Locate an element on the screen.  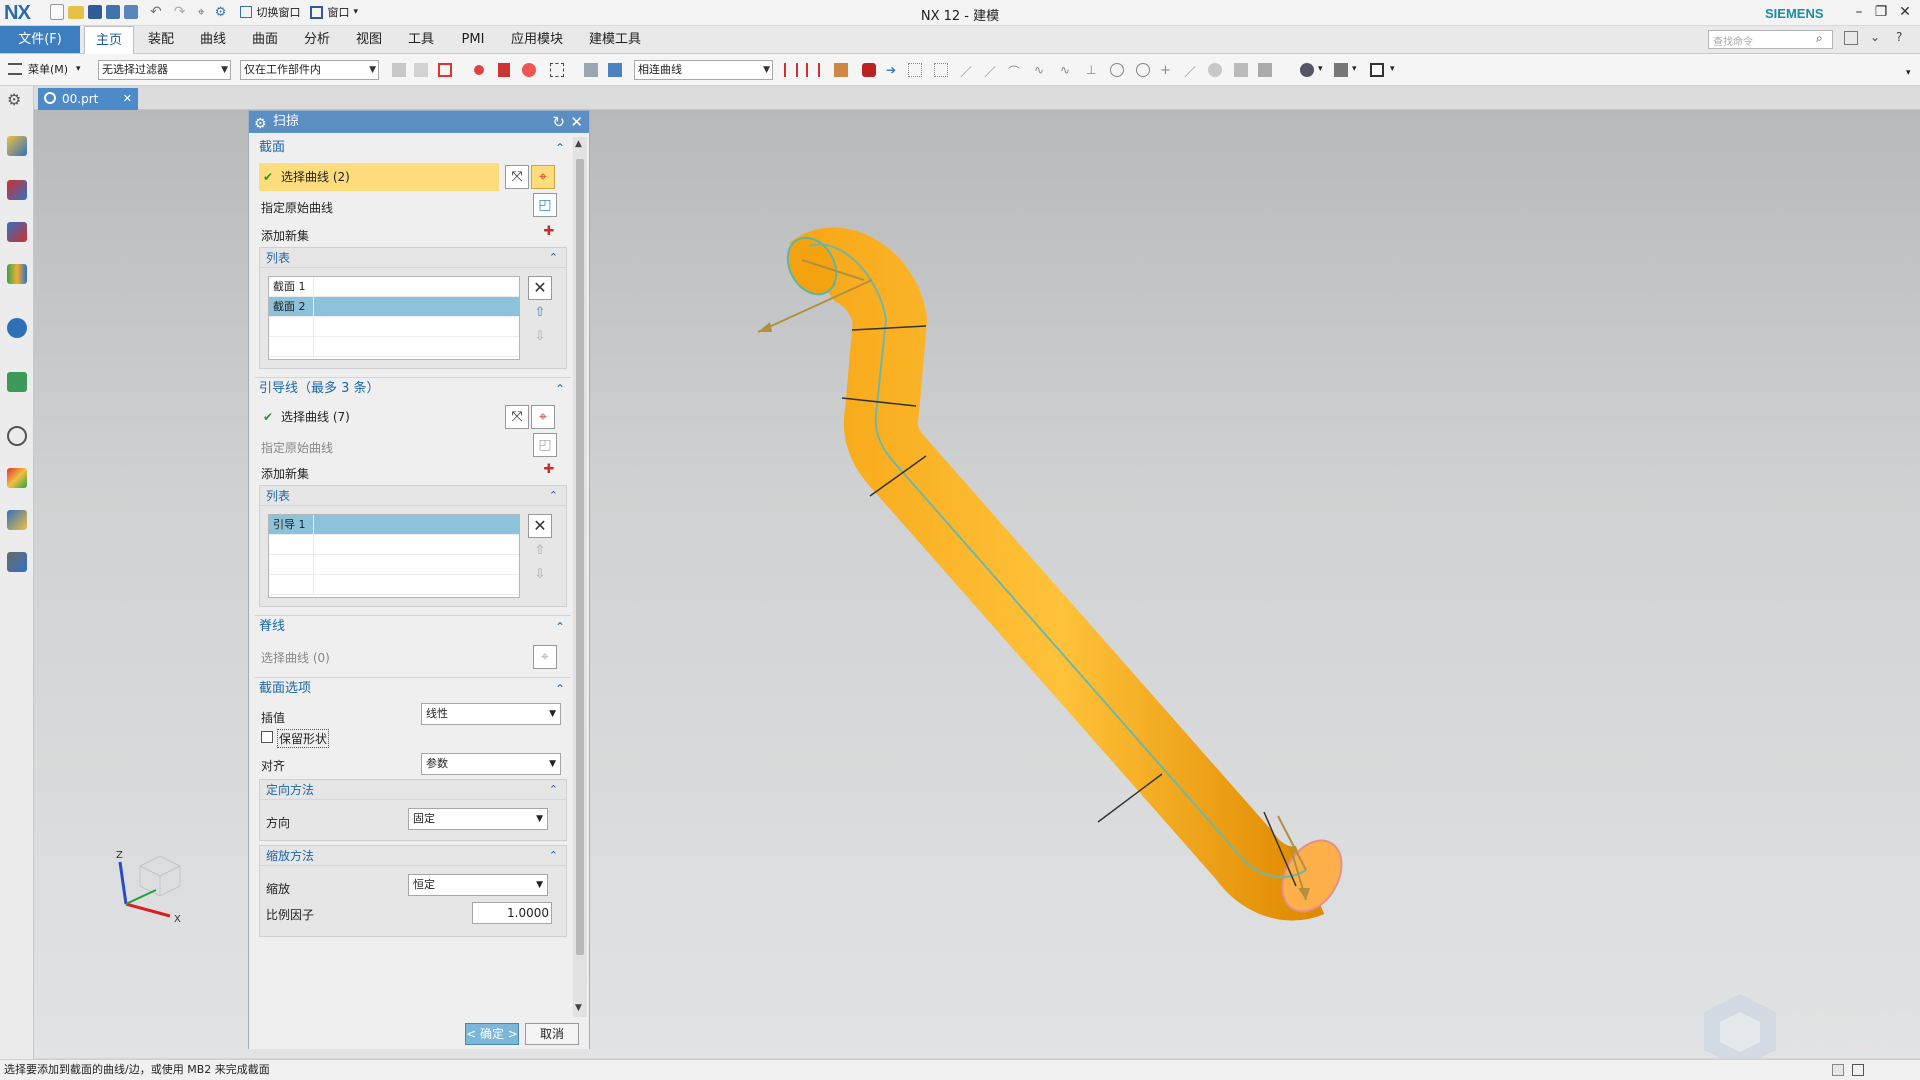
curve-rule-dropdown: 相连曲线 ▼ is located at coordinates (703, 70).